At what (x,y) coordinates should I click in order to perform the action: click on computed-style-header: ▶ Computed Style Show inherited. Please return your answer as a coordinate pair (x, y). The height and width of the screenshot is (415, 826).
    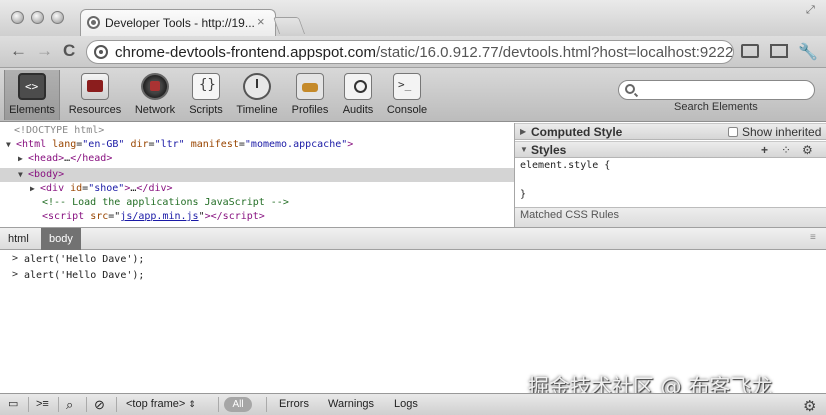
    Looking at the image, I should click on (670, 131).